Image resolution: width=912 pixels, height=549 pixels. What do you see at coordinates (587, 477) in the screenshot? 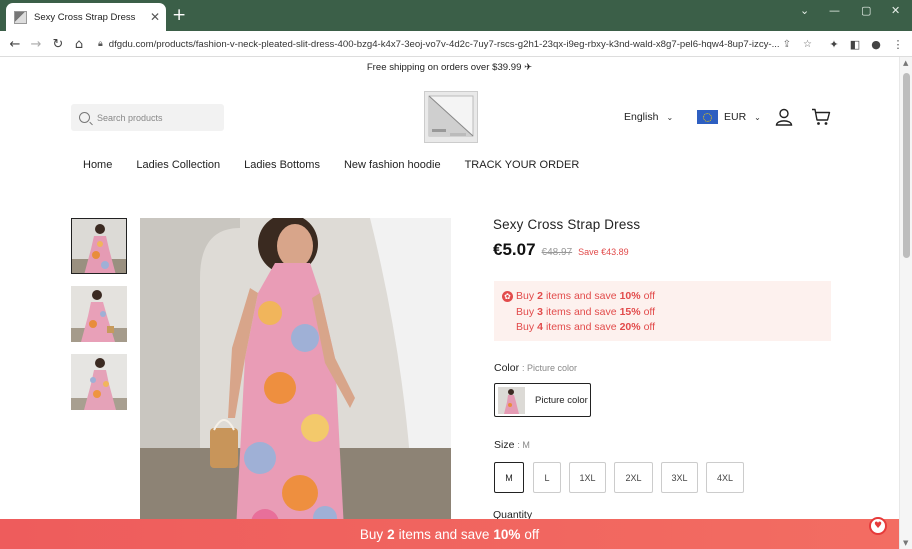
I see `size-option-1xl: 1XL` at bounding box center [587, 477].